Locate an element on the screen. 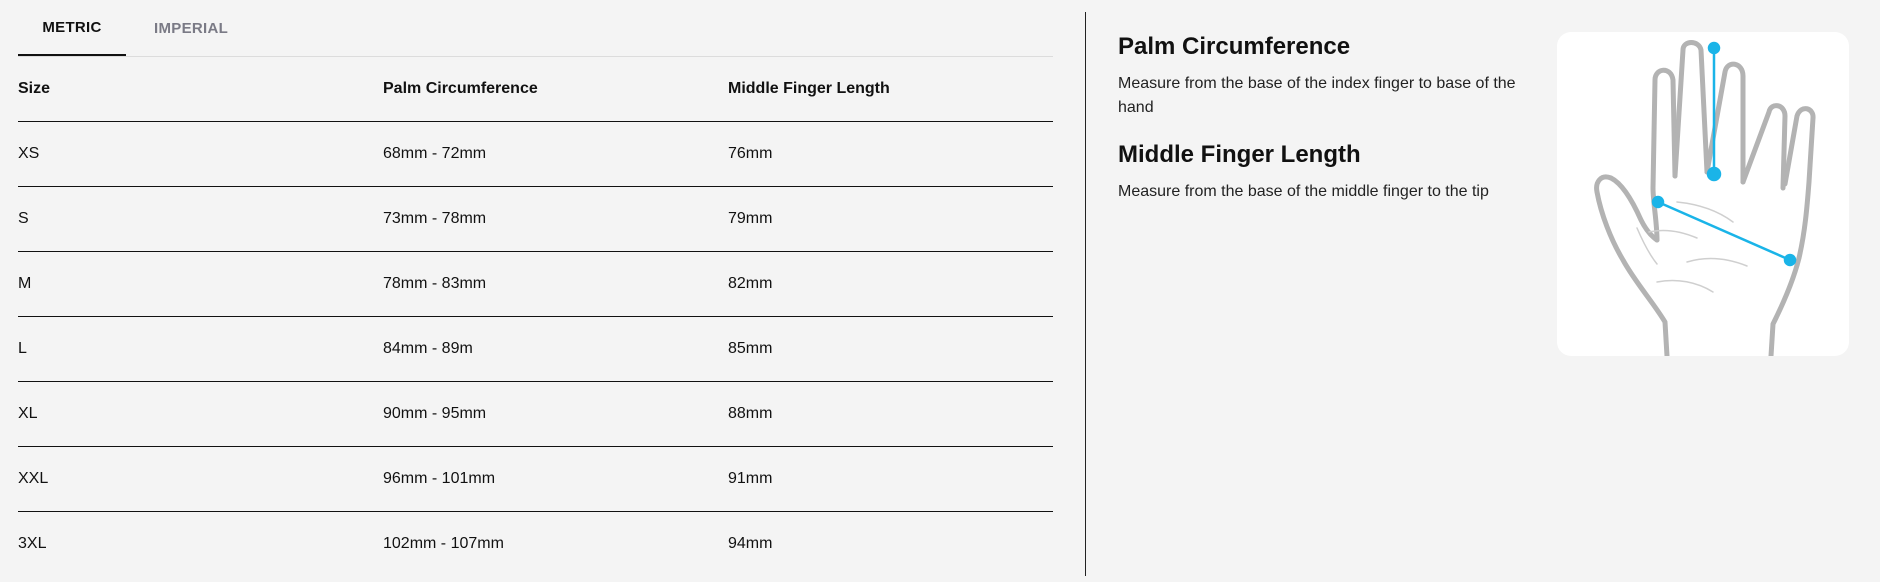 The height and width of the screenshot is (582, 1880). palm-cell: 90mm - 95mm is located at coordinates (555, 414).